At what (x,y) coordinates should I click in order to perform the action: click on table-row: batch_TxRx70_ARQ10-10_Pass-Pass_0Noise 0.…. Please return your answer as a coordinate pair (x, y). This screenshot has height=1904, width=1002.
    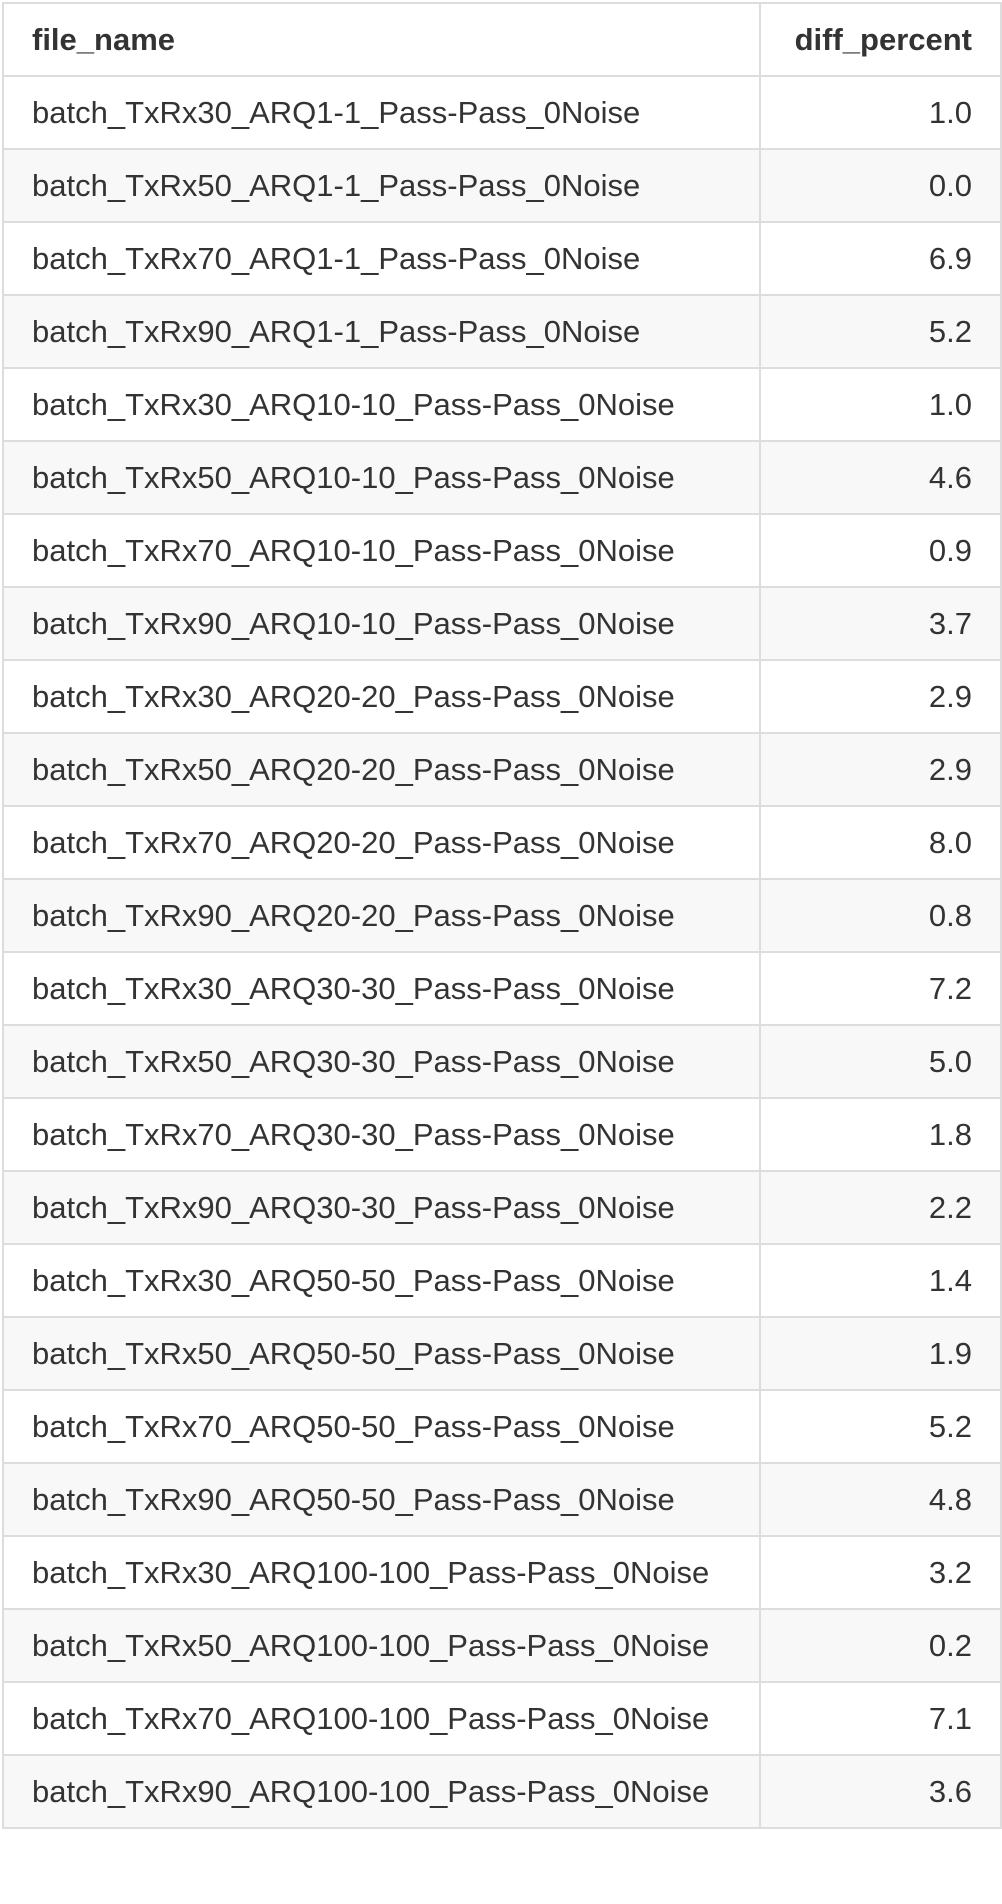
    Looking at the image, I should click on (502, 550).